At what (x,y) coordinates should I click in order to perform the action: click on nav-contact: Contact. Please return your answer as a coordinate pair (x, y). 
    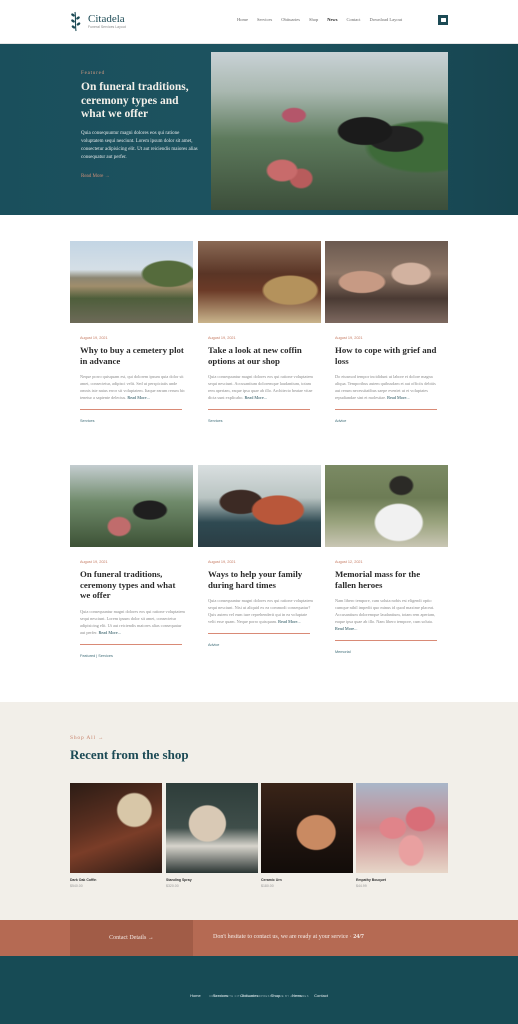
    Looking at the image, I should click on (354, 19).